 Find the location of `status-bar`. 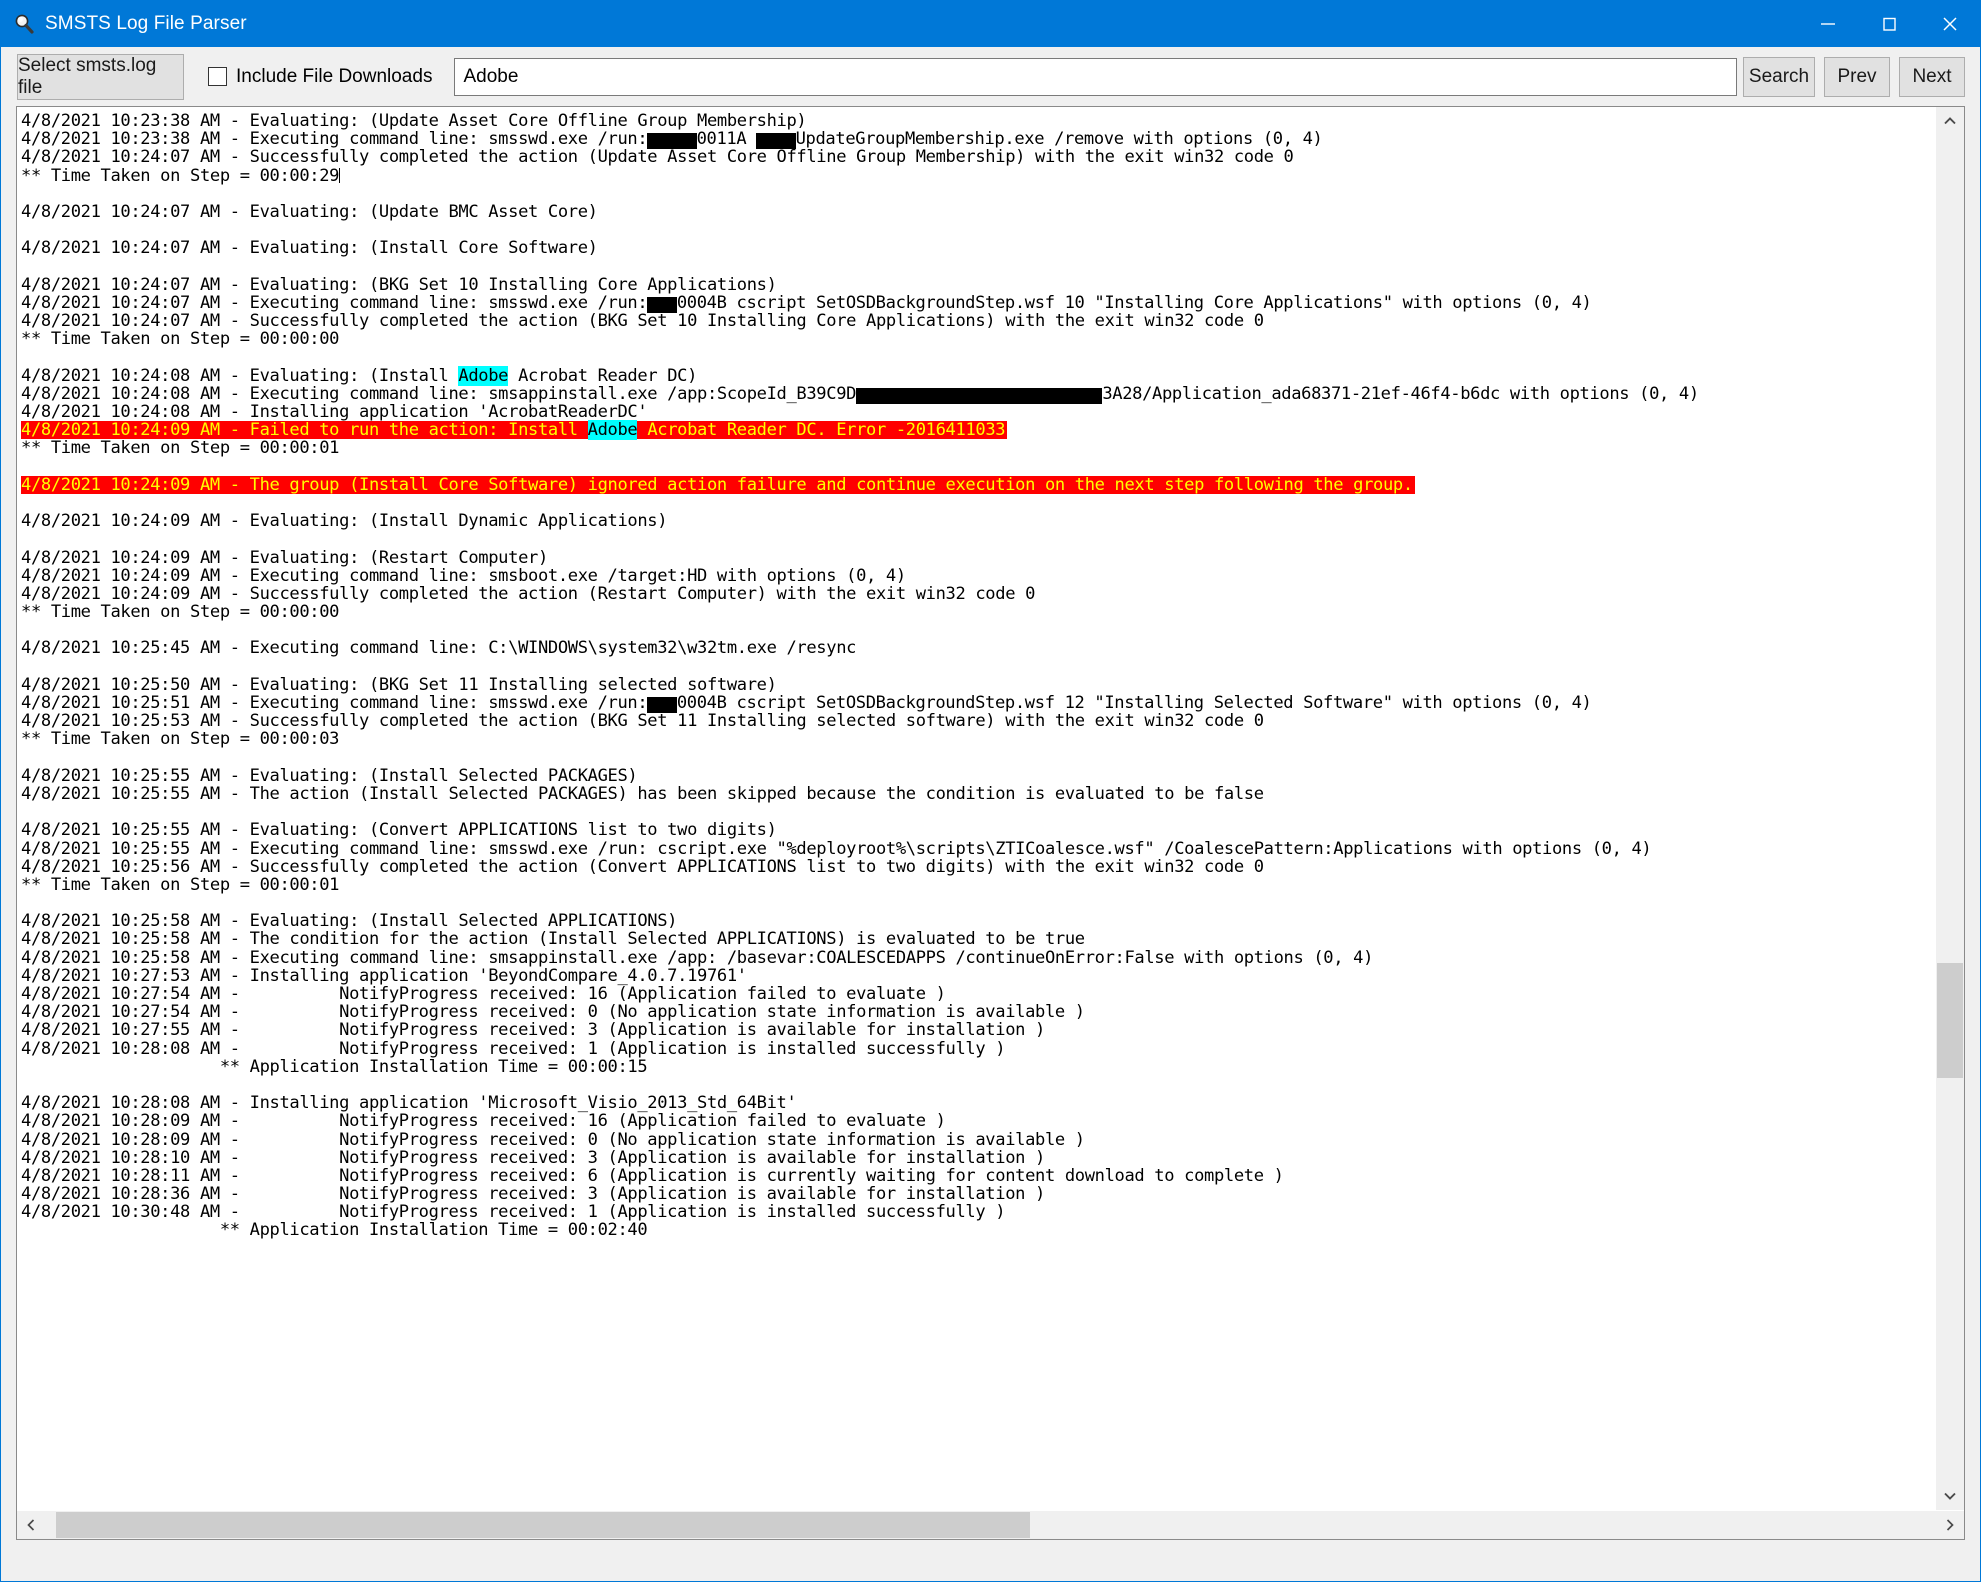

status-bar is located at coordinates (990, 1568).